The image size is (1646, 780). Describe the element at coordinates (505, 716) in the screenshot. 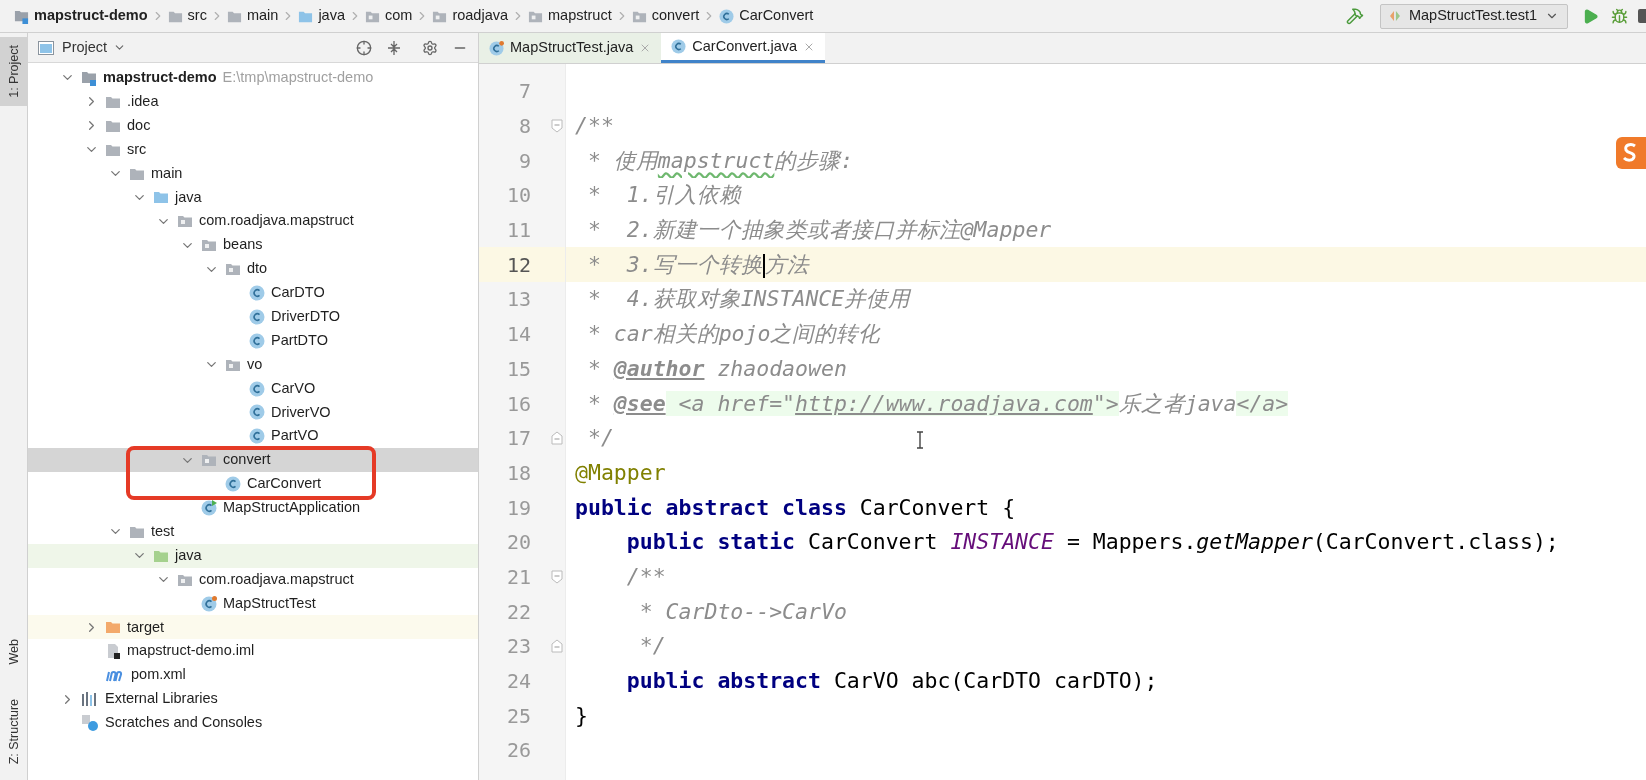

I see `line-number: 25` at that location.